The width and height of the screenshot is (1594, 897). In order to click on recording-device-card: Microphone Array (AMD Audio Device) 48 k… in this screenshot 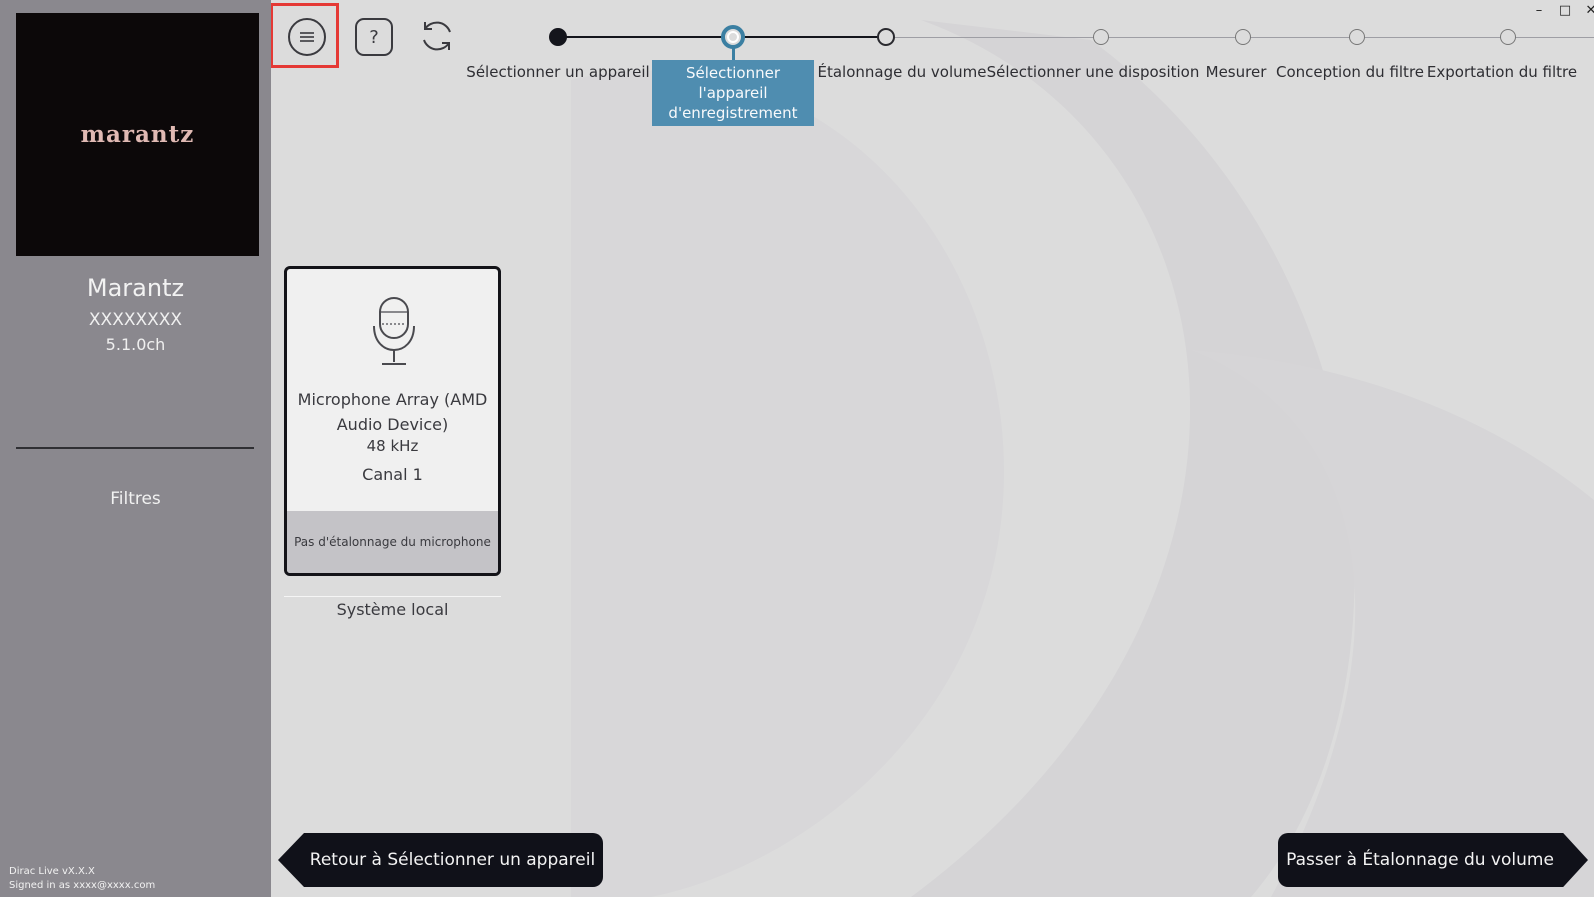, I will do `click(392, 421)`.